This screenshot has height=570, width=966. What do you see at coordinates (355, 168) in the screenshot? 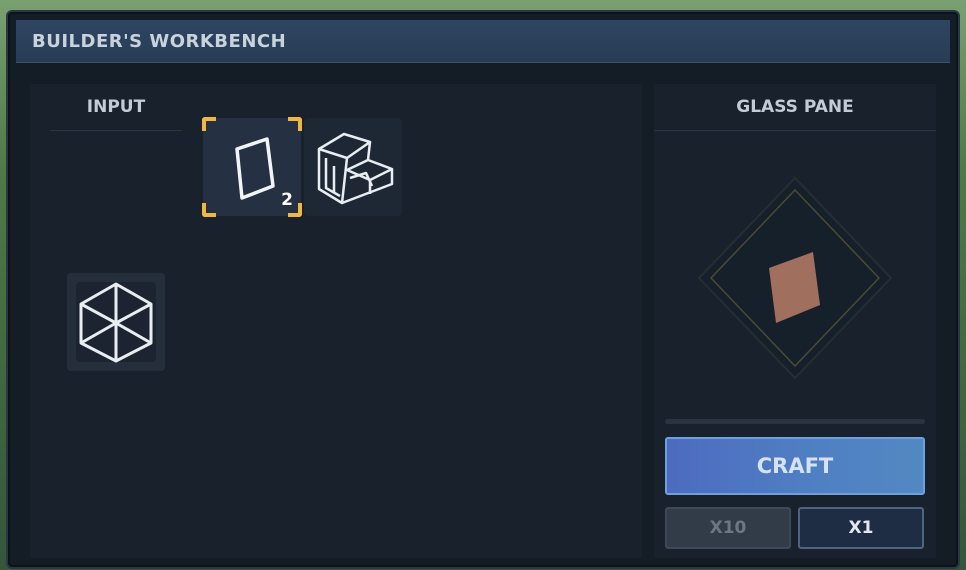
I see `glass-stairs-icon` at bounding box center [355, 168].